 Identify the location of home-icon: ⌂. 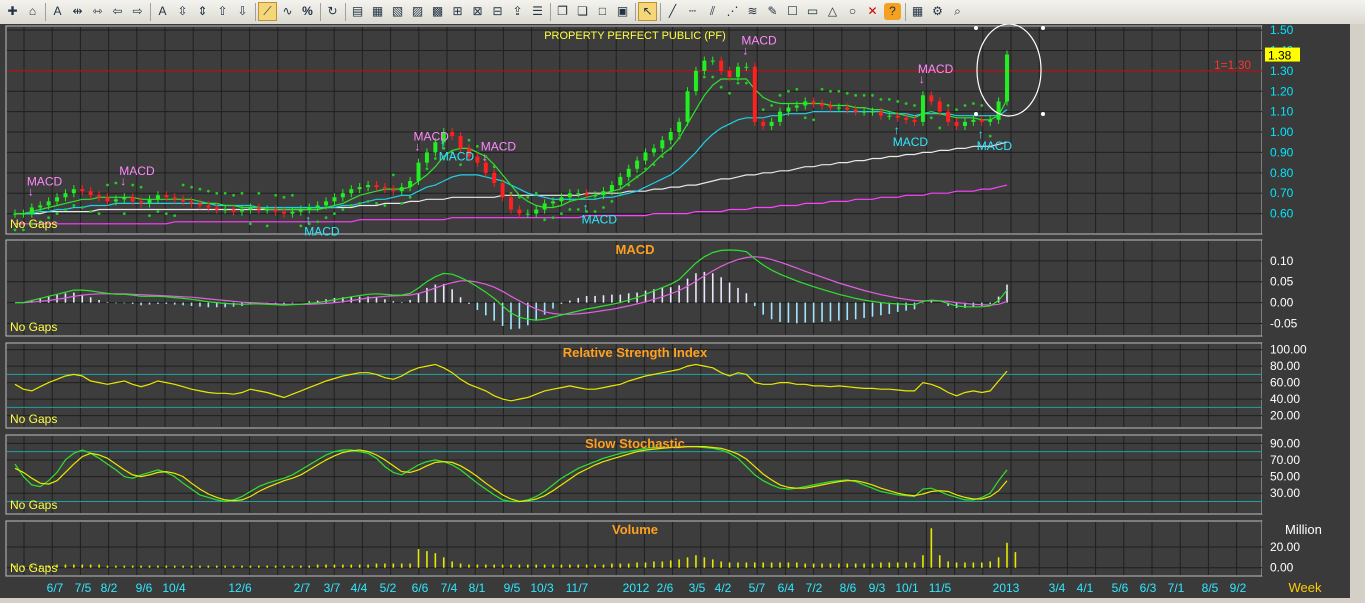
(32, 11).